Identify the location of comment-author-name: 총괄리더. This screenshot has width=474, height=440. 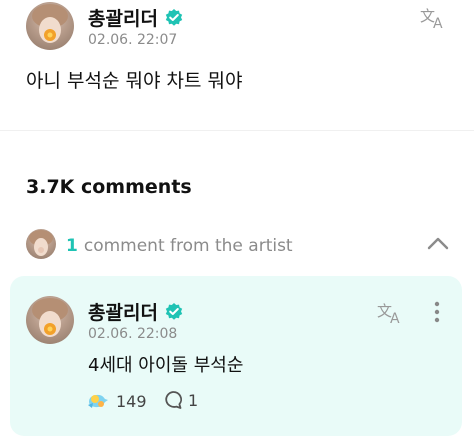
(123, 311).